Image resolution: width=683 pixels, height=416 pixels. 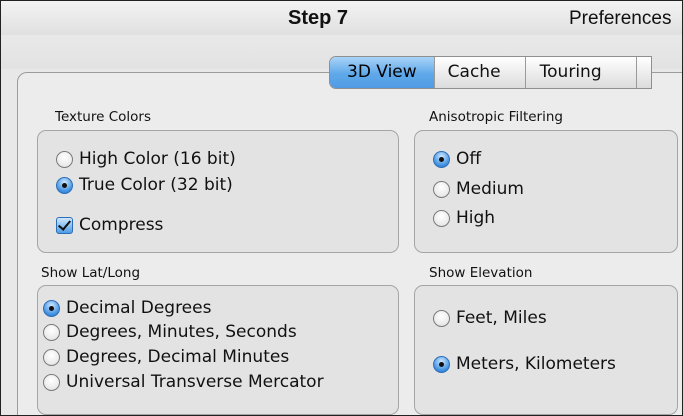 I want to click on show-elevation-label: Show Elevation, so click(x=481, y=273).